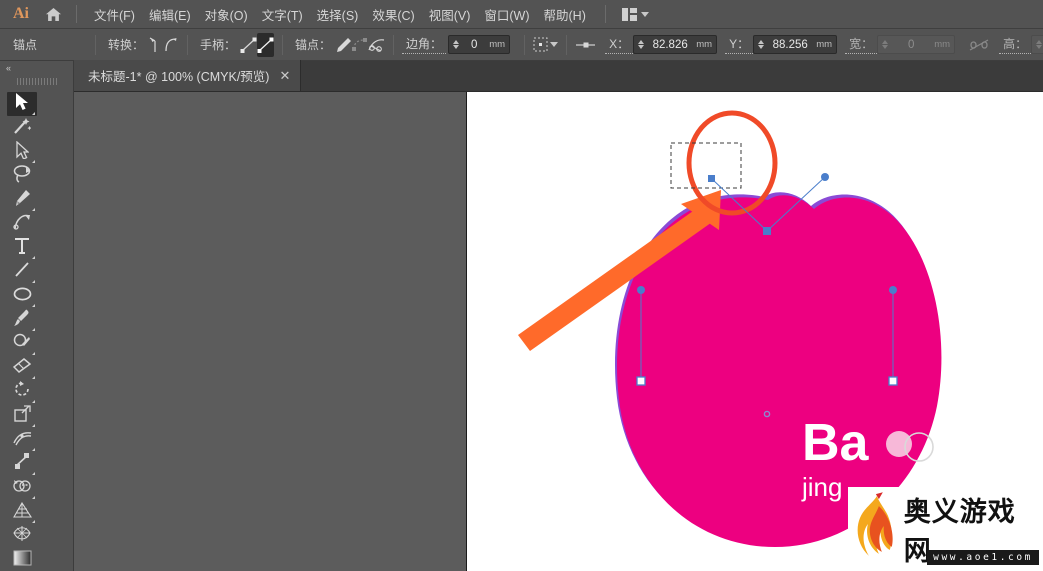 The height and width of the screenshot is (571, 1043). What do you see at coordinates (266, 44) in the screenshot?
I see `hide-handles-icon` at bounding box center [266, 44].